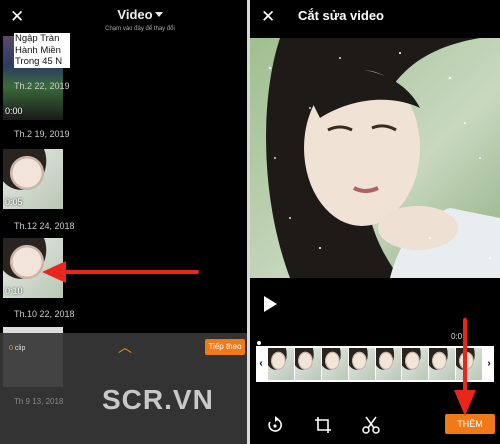  What do you see at coordinates (39, 401) in the screenshot?
I see `video-date: Th 9 13, 2018` at bounding box center [39, 401].